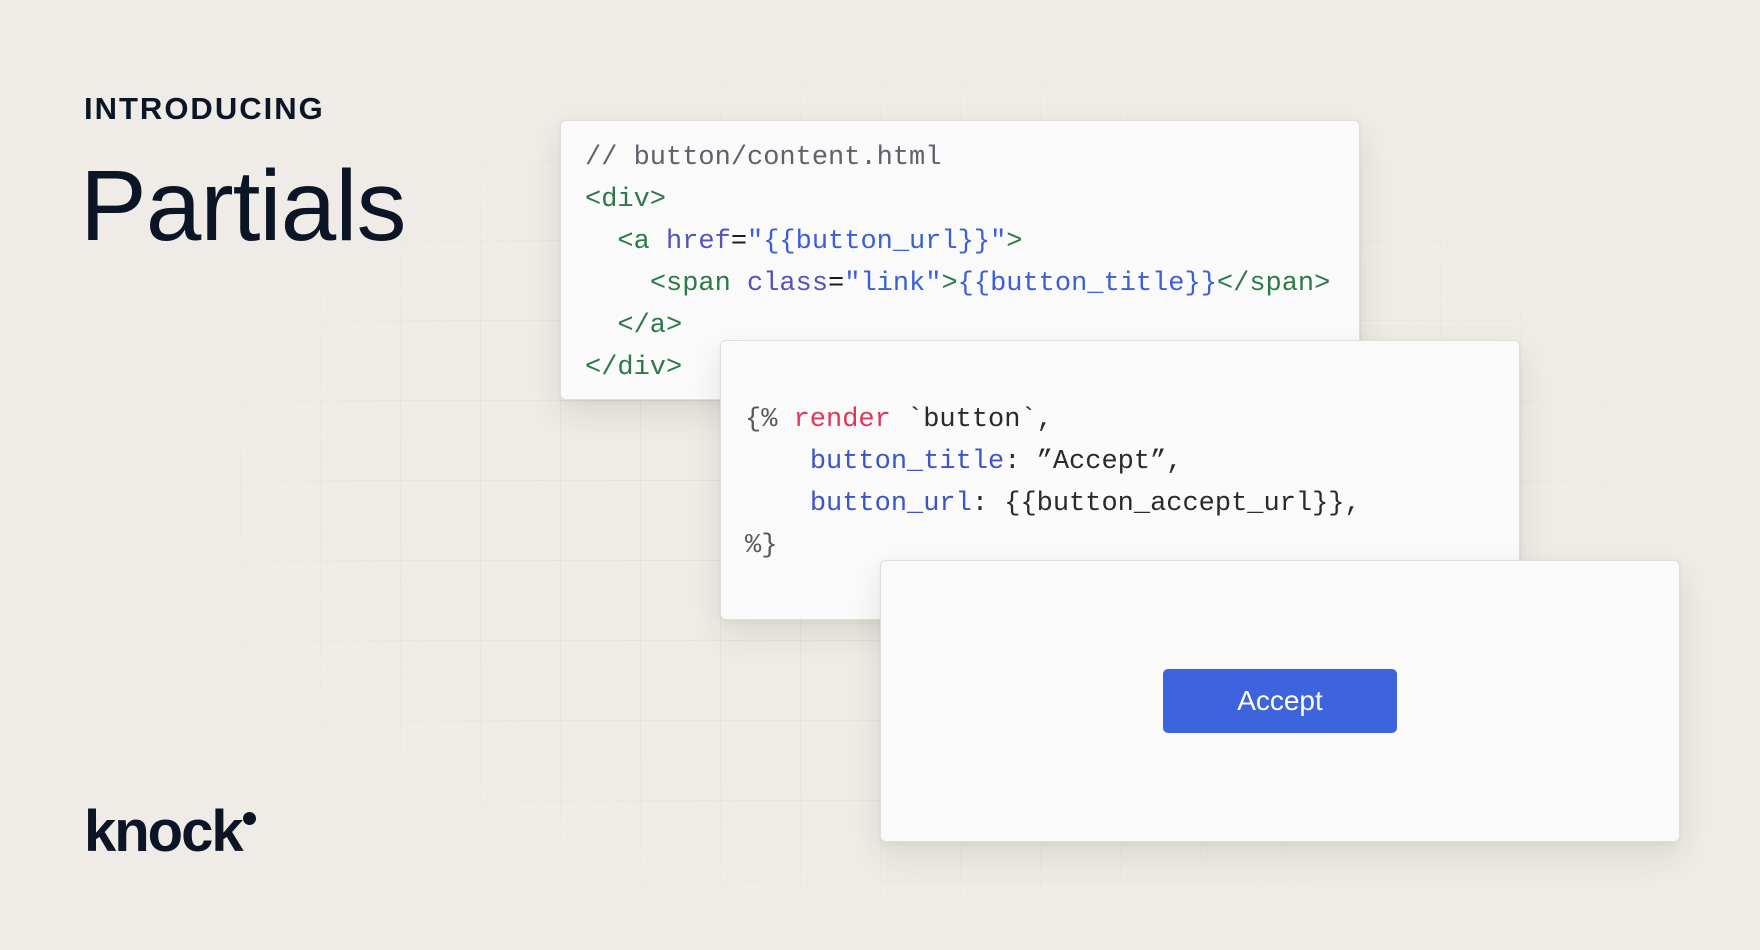 This screenshot has height=950, width=1760. Describe the element at coordinates (650, 326) in the screenshot. I see `code-a-close: </a>` at that location.